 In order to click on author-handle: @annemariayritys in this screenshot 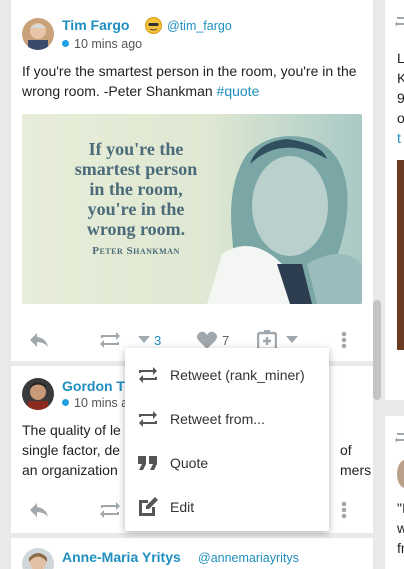, I will do `click(248, 558)`.